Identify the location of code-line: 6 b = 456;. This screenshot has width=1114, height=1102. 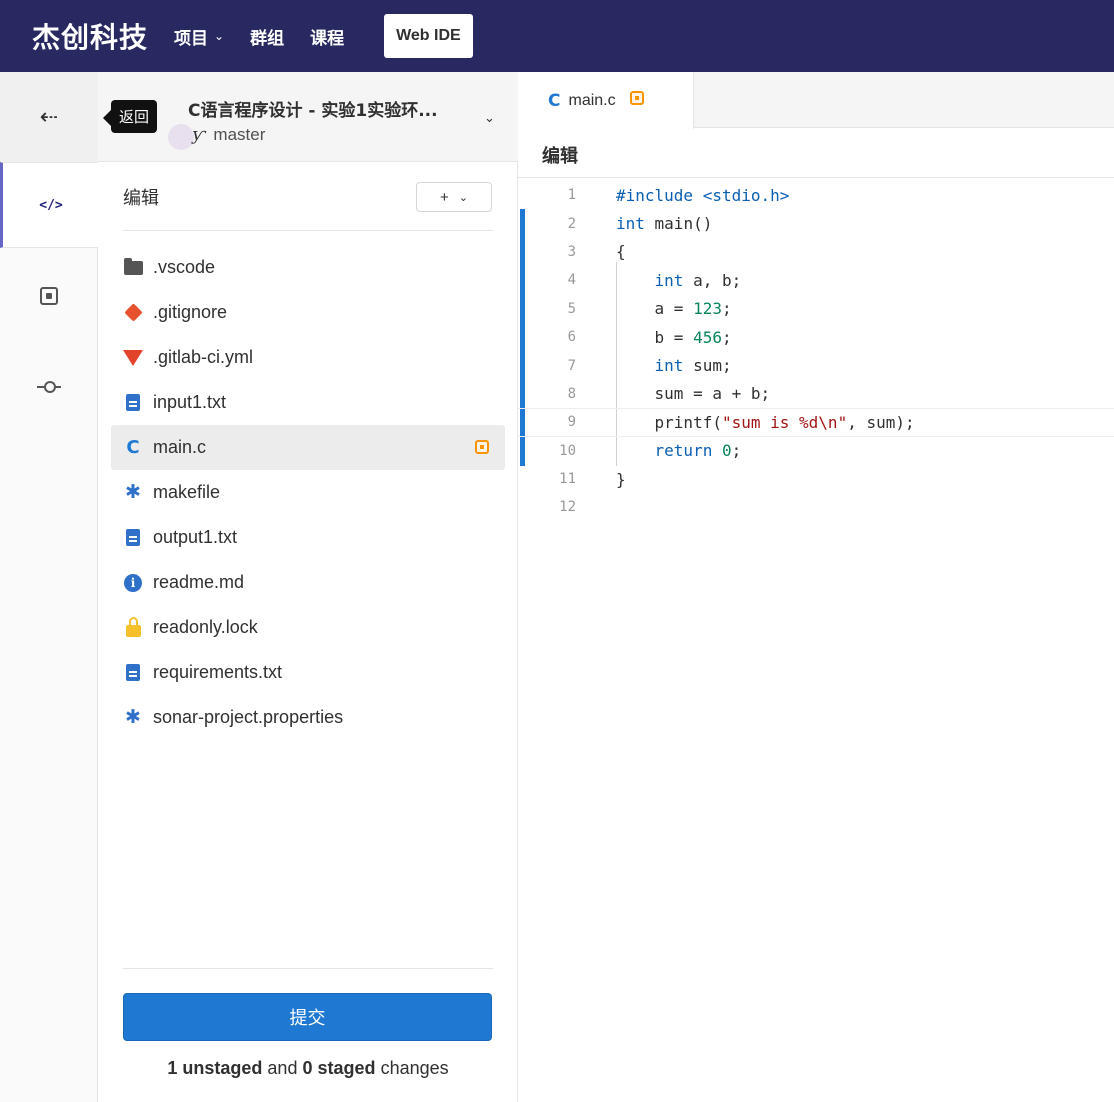
(816, 337).